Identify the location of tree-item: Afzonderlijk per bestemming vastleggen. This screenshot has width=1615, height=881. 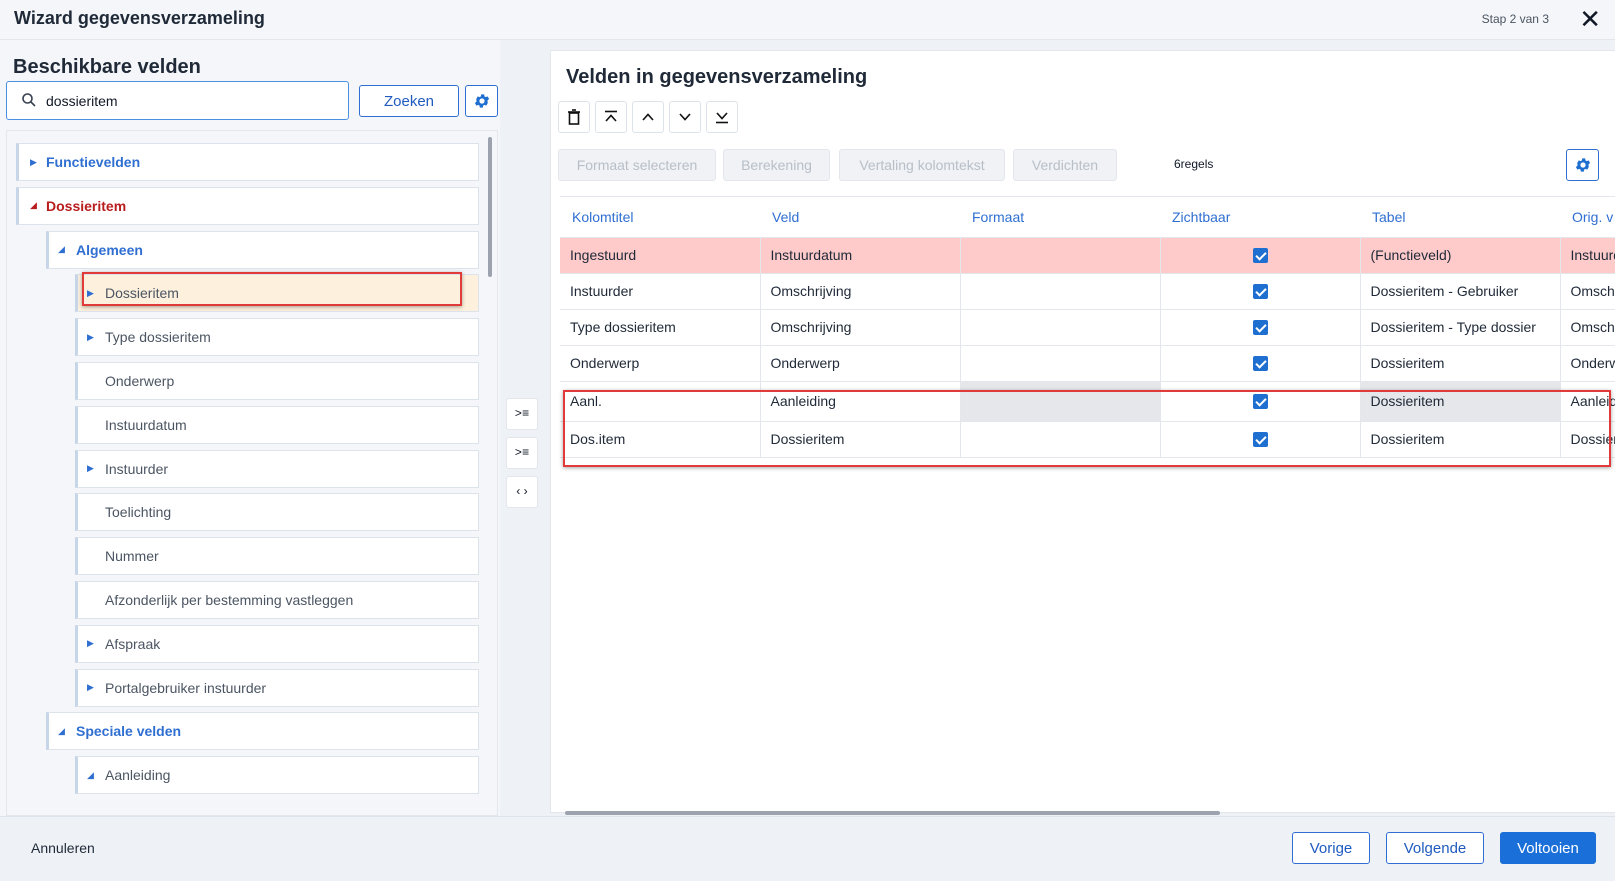
(277, 600).